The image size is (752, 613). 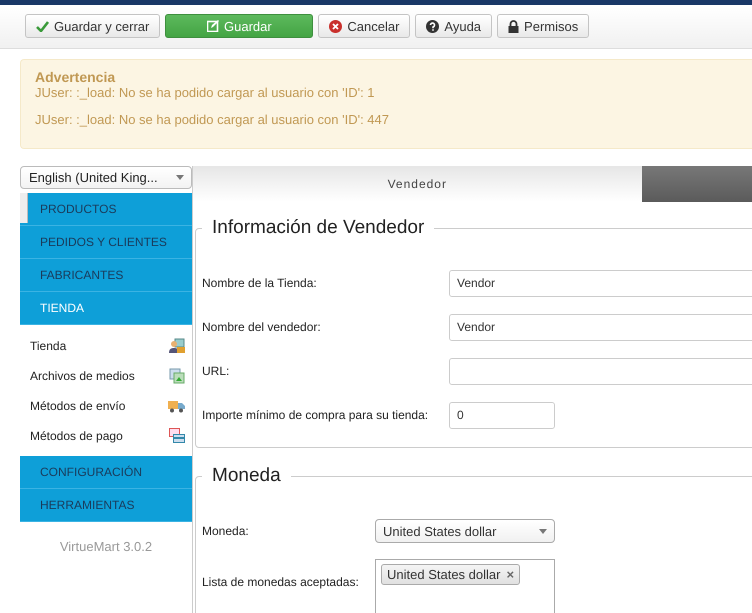 I want to click on menu-section: PEDIDOS Y CLIENTES, so click(x=106, y=242).